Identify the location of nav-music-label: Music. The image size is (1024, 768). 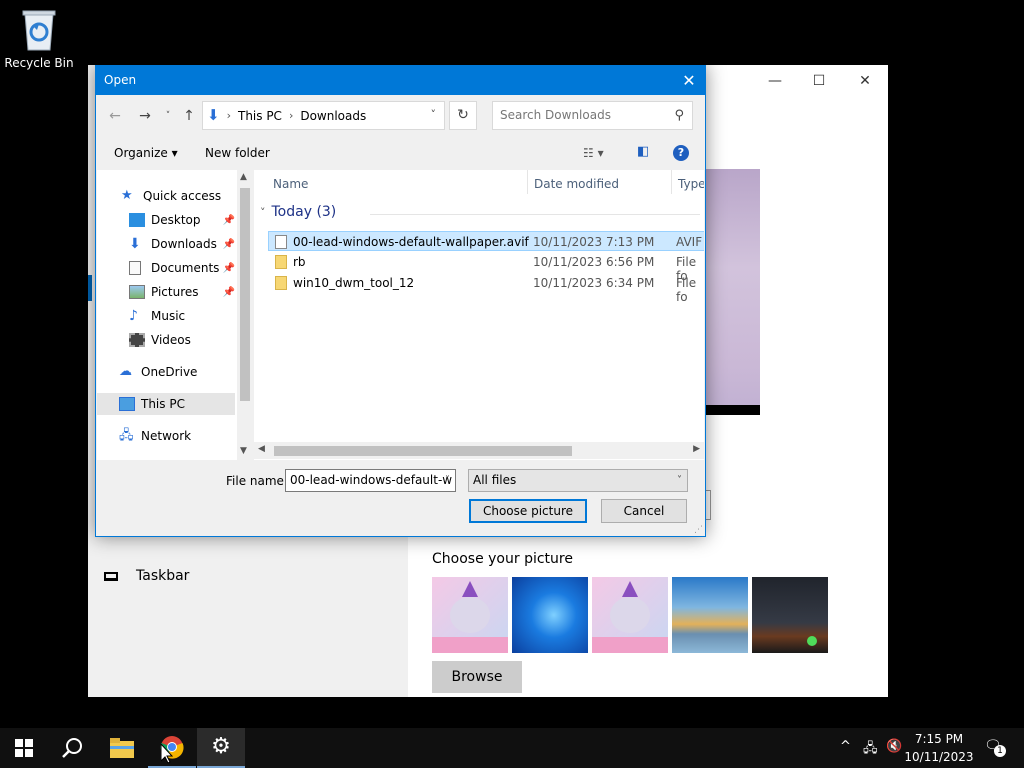
(168, 316).